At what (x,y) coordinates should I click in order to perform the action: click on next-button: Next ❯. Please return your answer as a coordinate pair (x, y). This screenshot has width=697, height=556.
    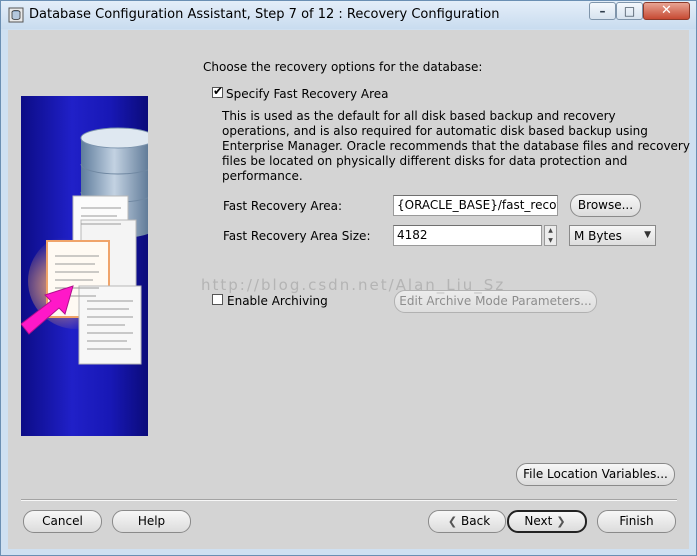
    Looking at the image, I should click on (547, 521).